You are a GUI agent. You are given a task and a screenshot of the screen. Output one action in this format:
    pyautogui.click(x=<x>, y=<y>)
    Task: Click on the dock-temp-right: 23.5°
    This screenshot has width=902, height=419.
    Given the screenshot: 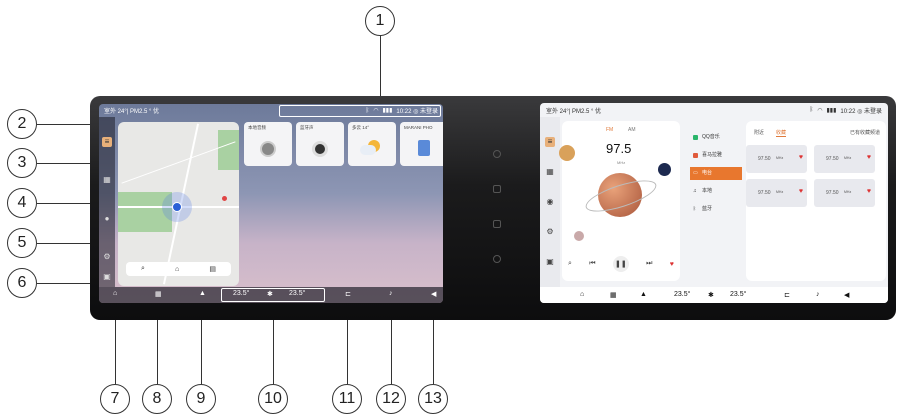 What is the action you would take?
    pyautogui.click(x=738, y=294)
    